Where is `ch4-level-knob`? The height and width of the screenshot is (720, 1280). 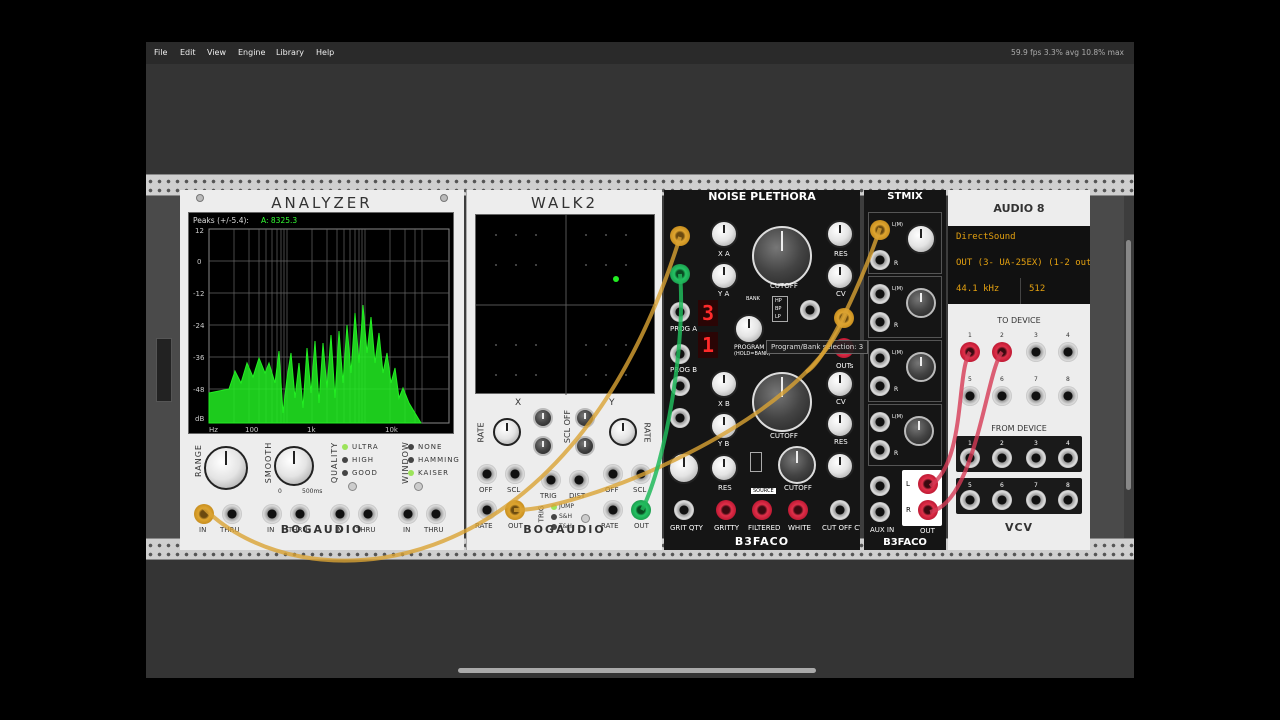 ch4-level-knob is located at coordinates (919, 431).